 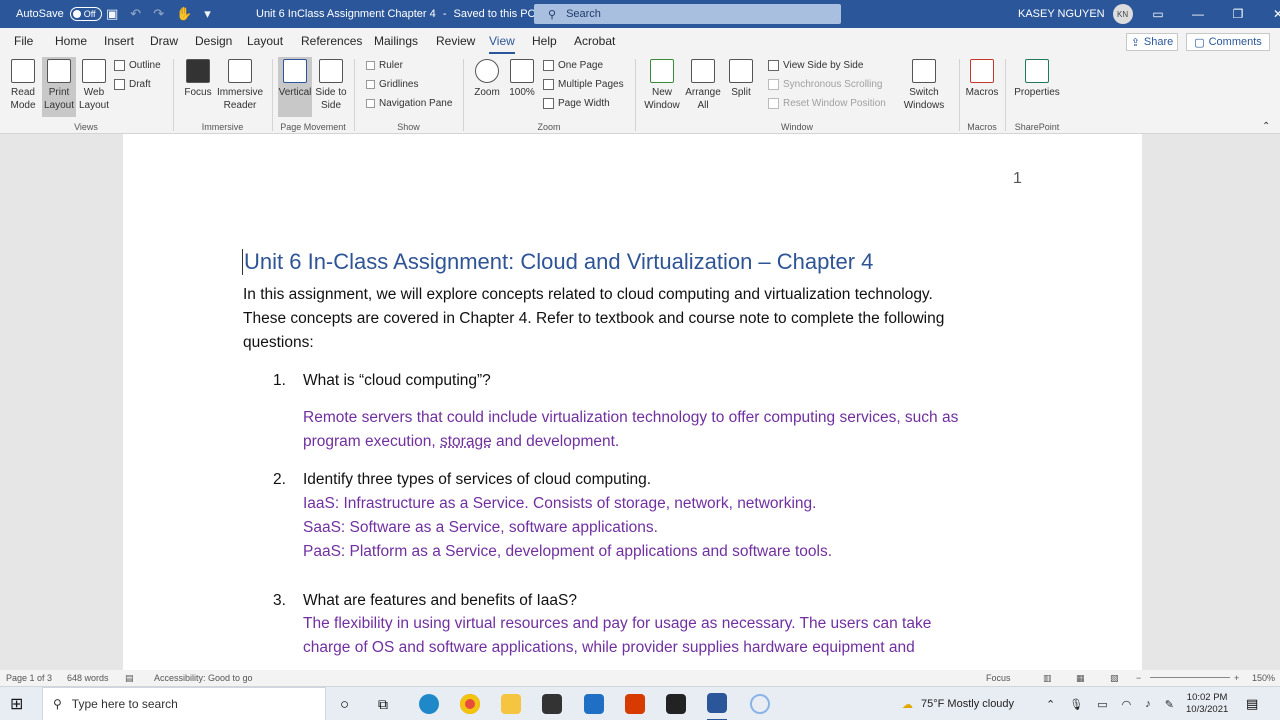 I want to click on switch-windows-button: Switch Windows, so click(x=924, y=85).